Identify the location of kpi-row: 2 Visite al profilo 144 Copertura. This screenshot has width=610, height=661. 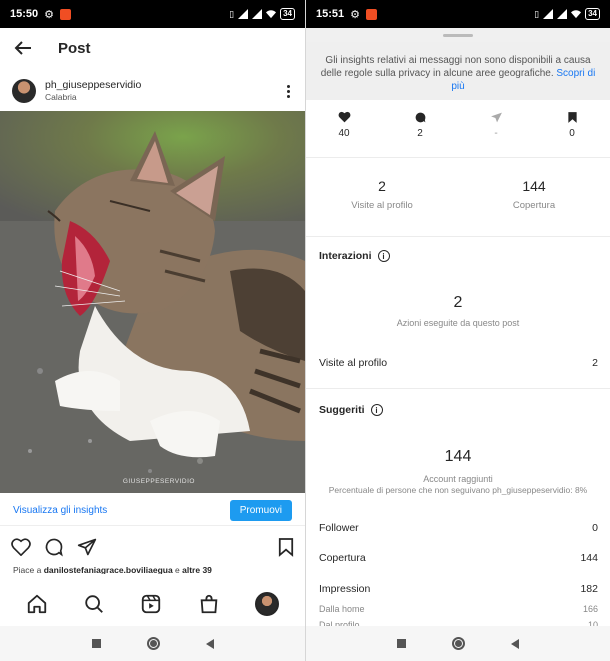
(458, 198).